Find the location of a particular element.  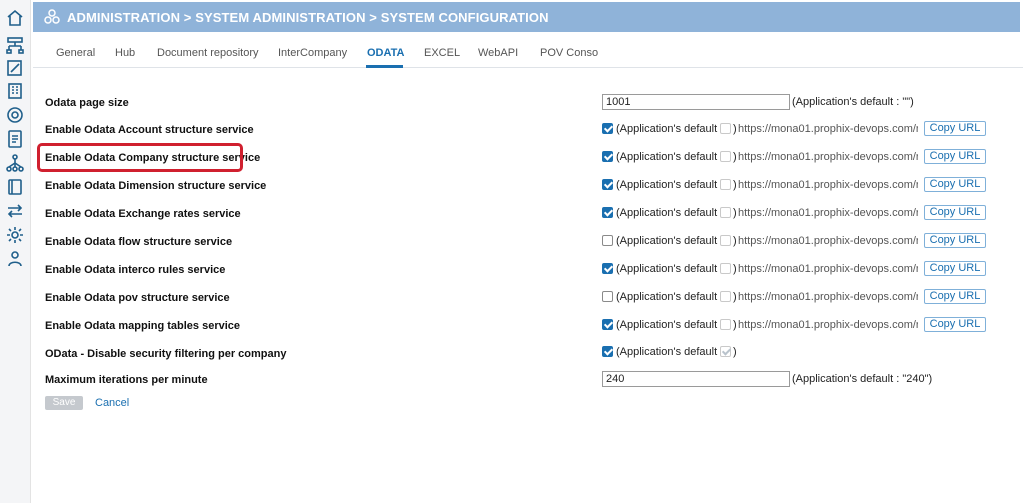

security-filtering-default: (Application's default : is located at coordinates (670, 352).